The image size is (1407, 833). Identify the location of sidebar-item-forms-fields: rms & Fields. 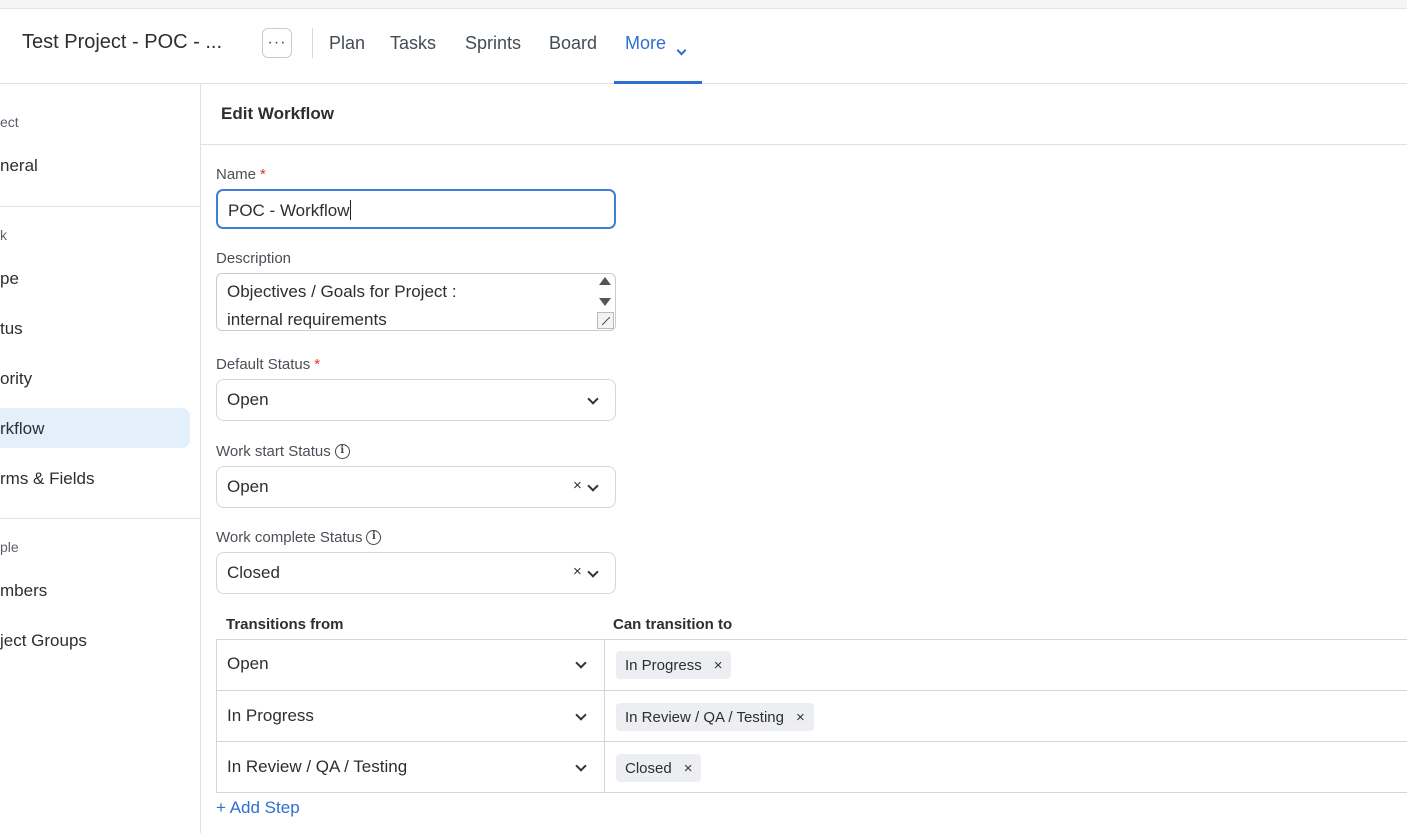
(47, 479).